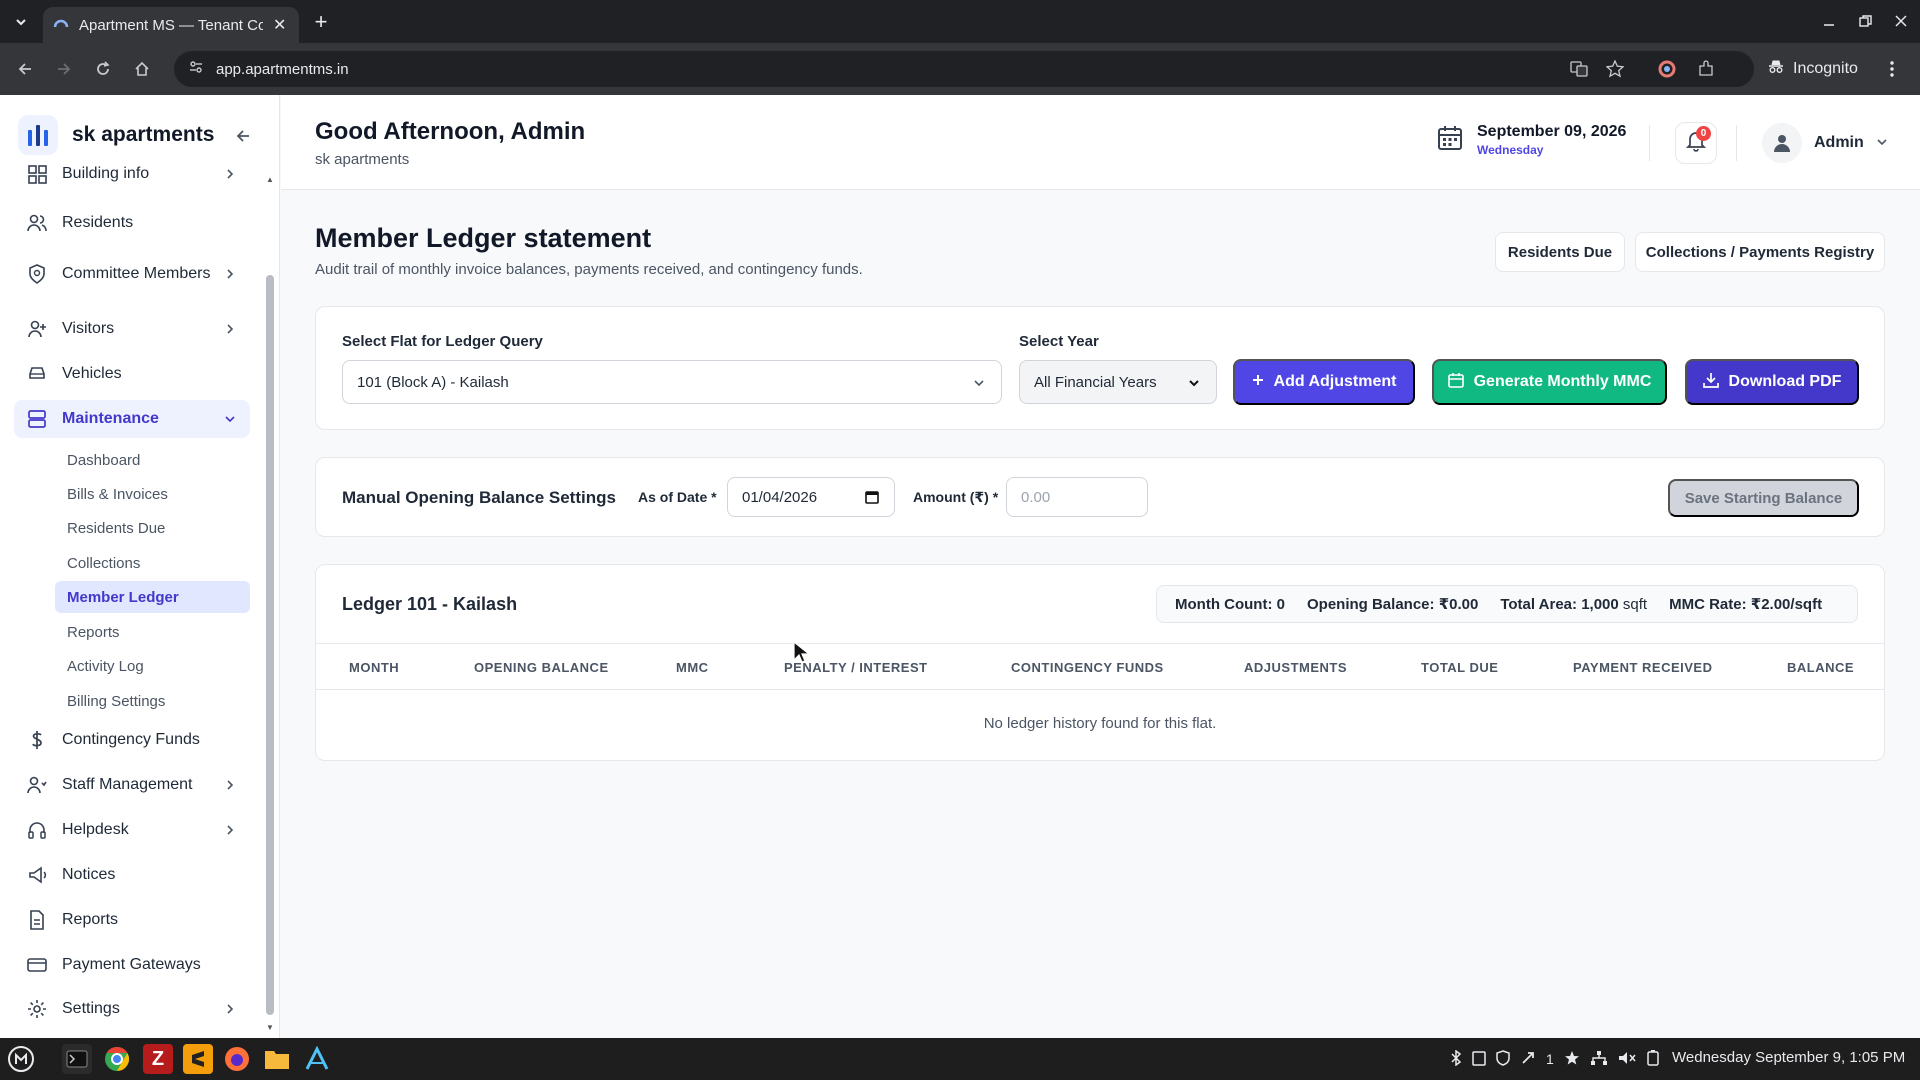  I want to click on home-icon, so click(142, 69).